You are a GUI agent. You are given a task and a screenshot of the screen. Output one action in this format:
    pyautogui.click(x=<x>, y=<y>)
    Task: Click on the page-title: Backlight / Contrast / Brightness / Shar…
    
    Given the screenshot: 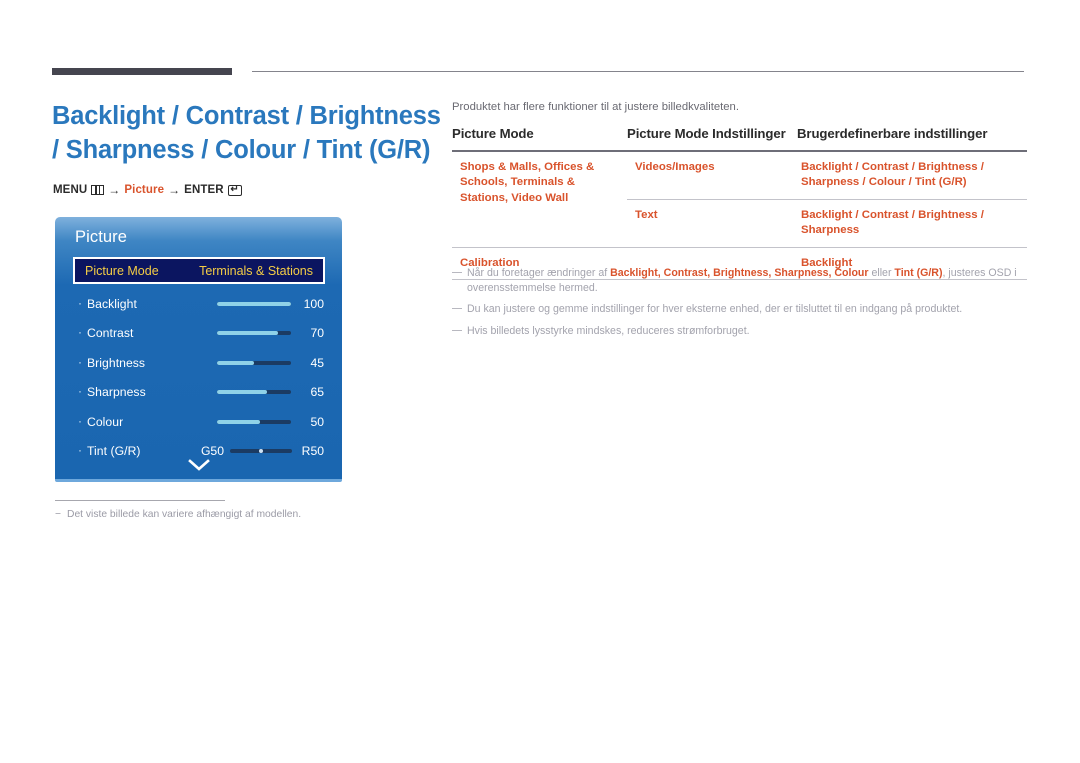 What is the action you would take?
    pyautogui.click(x=246, y=133)
    